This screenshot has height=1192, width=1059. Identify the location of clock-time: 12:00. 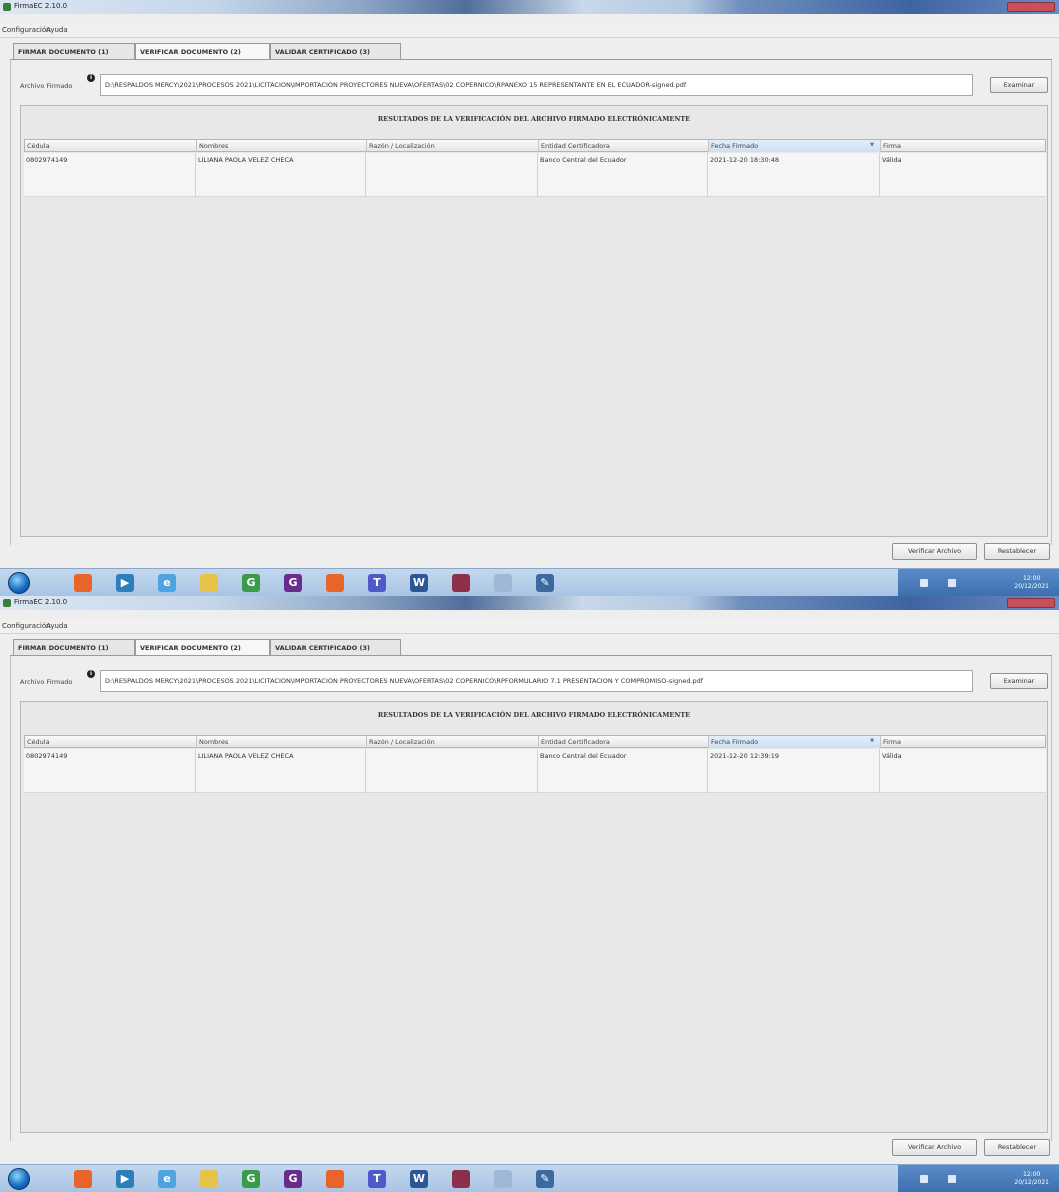
(1032, 1174).